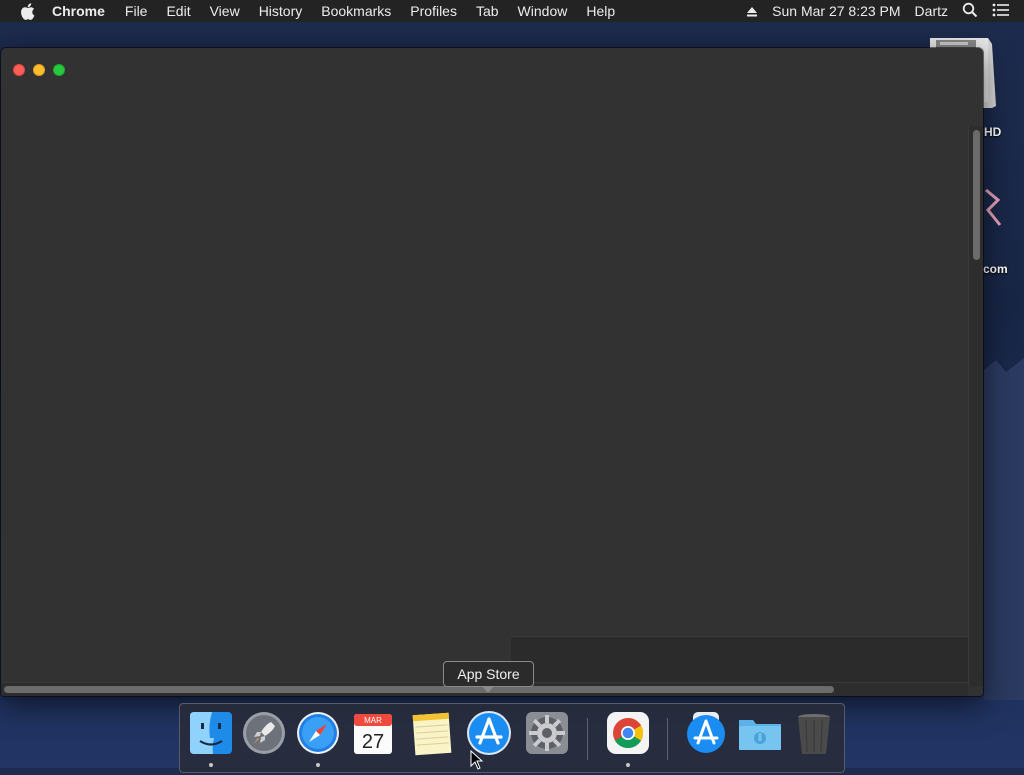  Describe the element at coordinates (752, 11) in the screenshot. I see `eject-icon` at that location.